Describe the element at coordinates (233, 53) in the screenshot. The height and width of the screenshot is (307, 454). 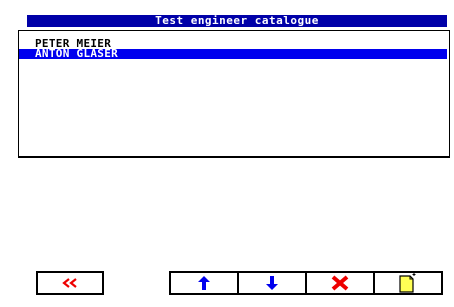
I see `list-item-selected: ANTON GLASER` at that location.